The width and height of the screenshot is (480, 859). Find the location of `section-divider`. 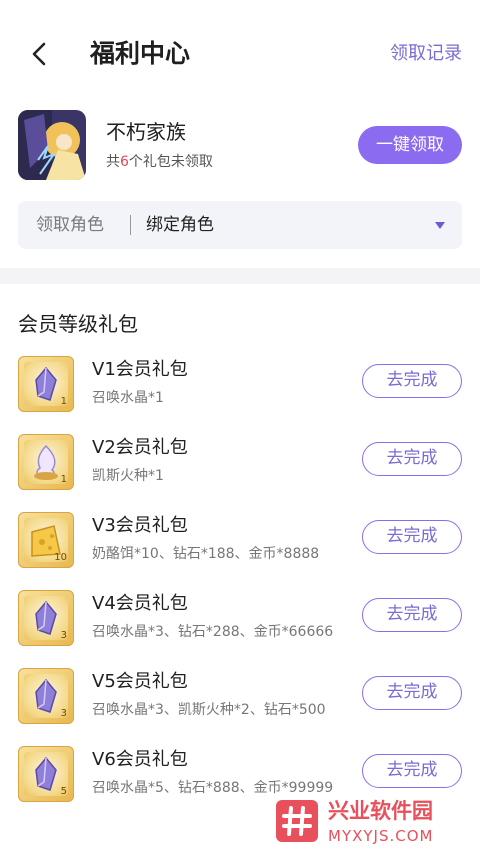

section-divider is located at coordinates (240, 276).